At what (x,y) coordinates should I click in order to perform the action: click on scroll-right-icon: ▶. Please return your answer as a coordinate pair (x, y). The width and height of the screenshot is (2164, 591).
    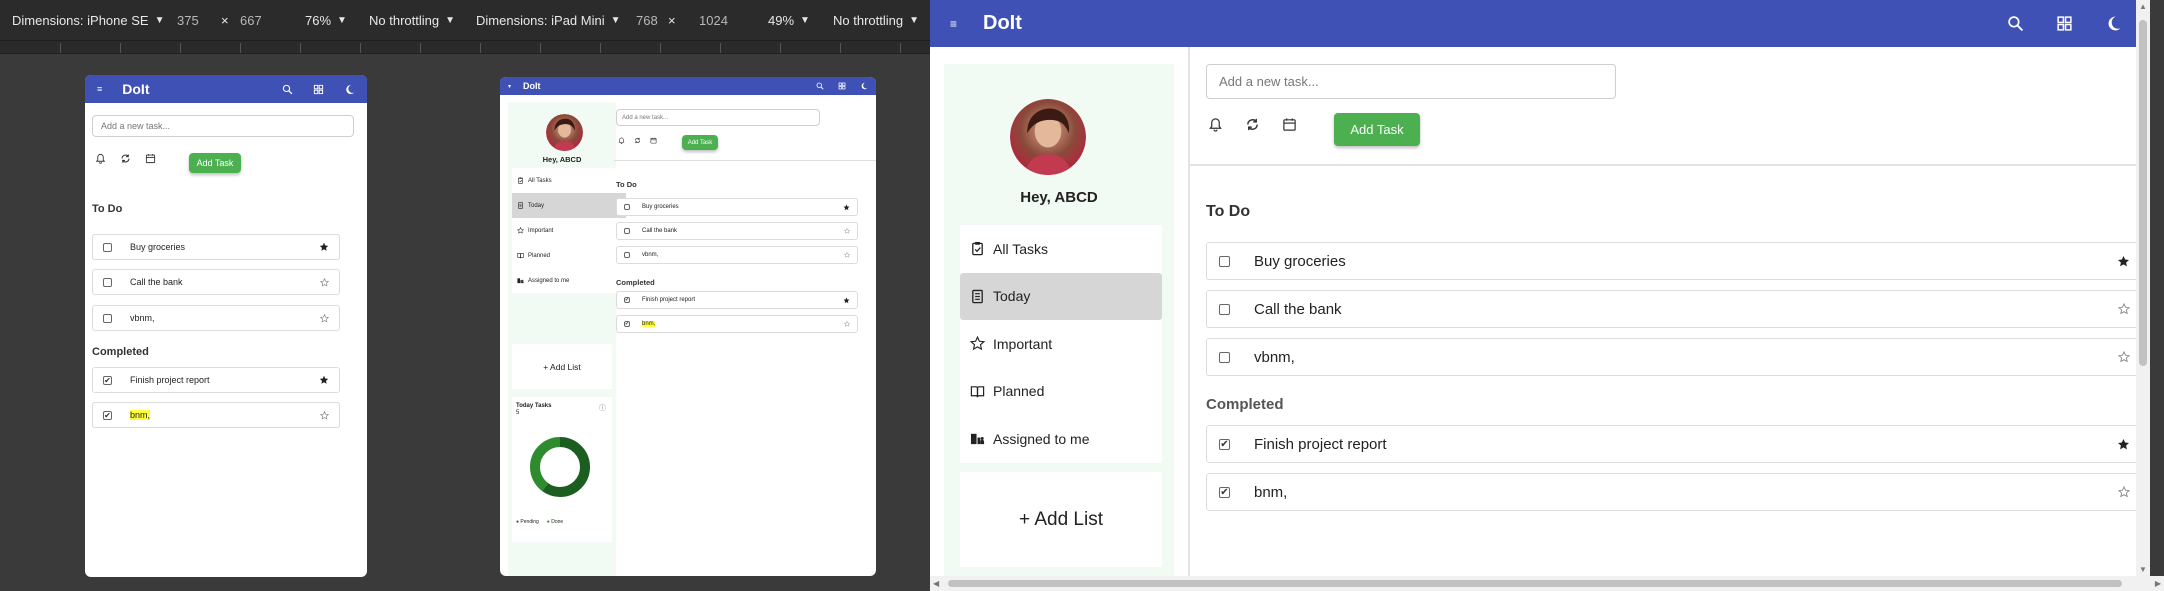
    Looking at the image, I should click on (2158, 583).